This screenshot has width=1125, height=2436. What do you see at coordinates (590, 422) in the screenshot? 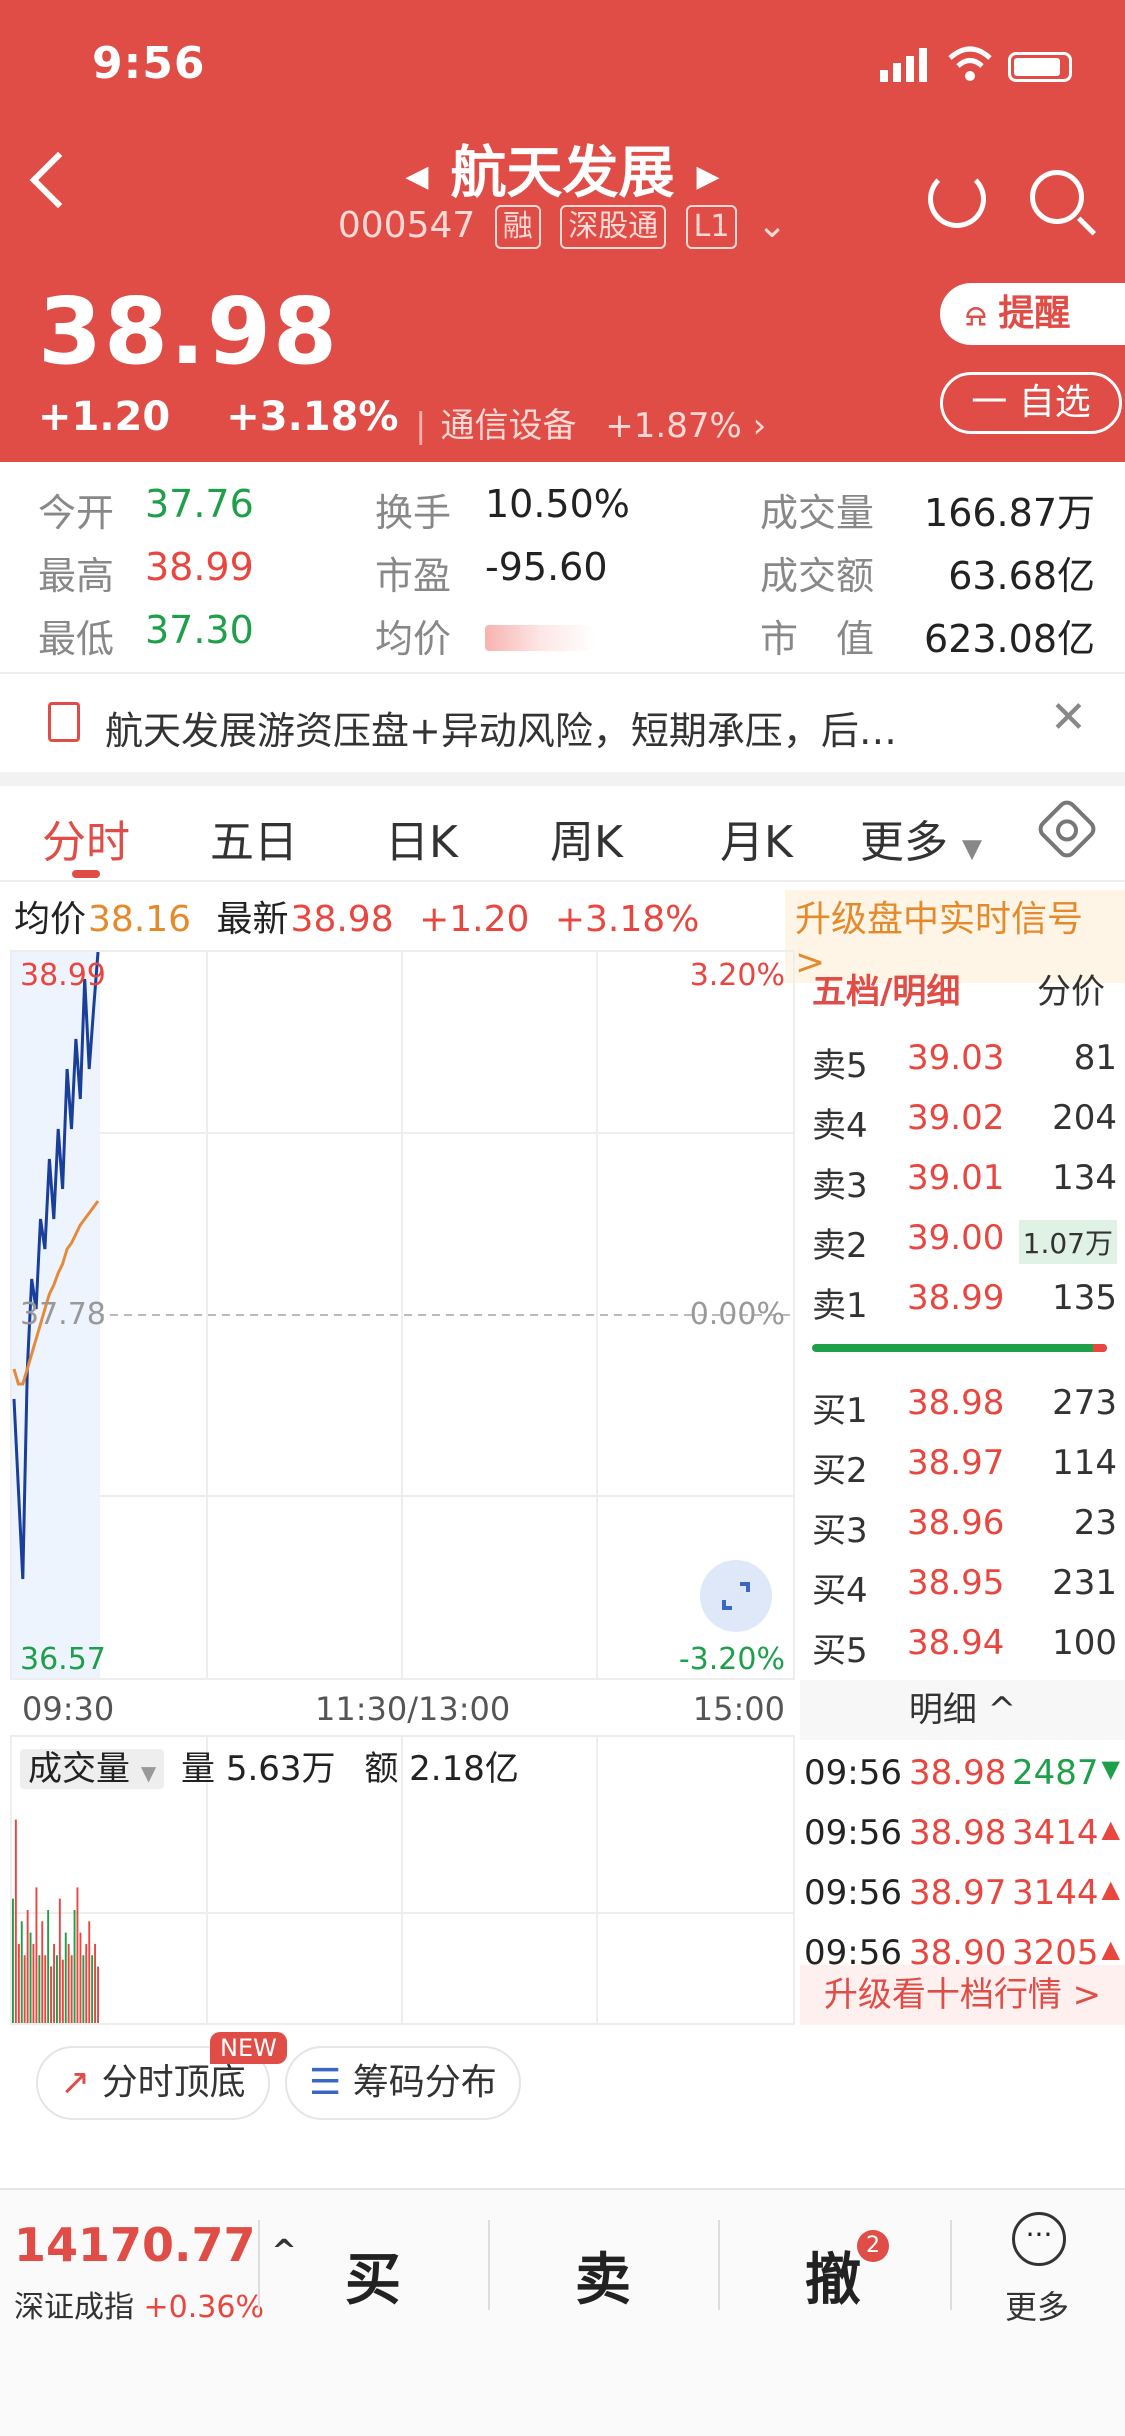
I see `sector-link: | 通信设备 +1.87% ›` at bounding box center [590, 422].